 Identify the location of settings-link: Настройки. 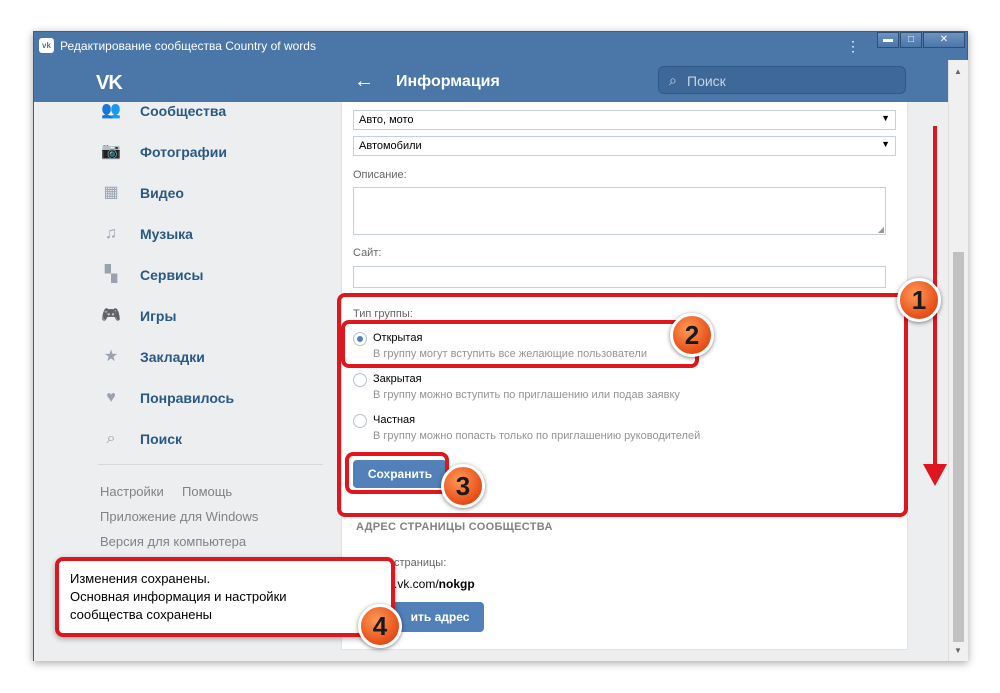
(132, 491).